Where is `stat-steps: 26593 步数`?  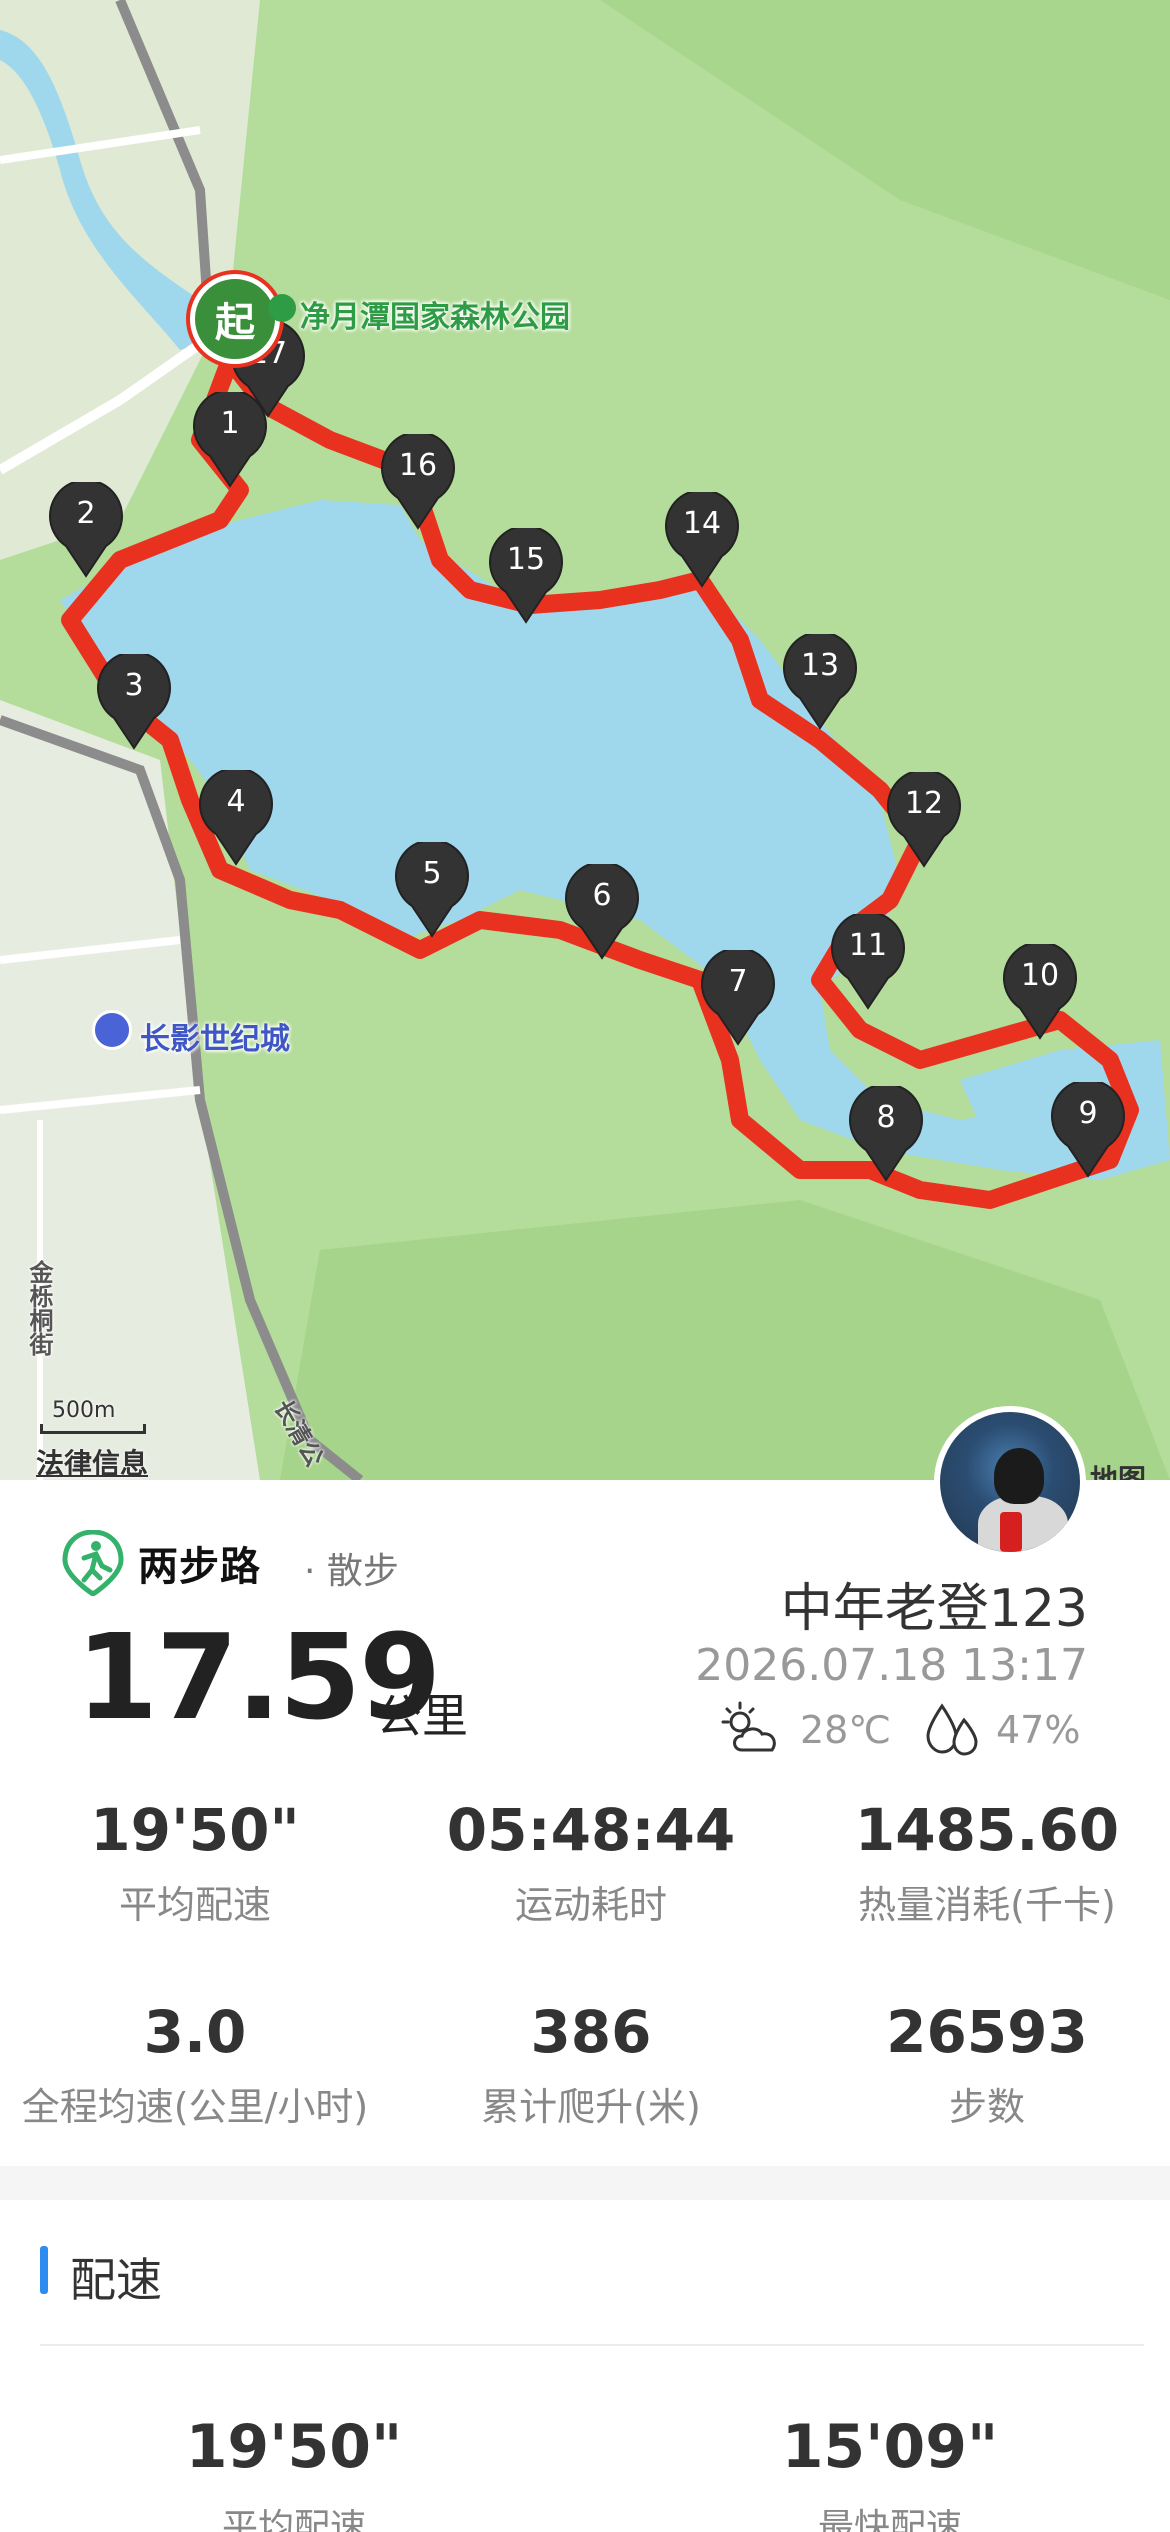 stat-steps: 26593 步数 is located at coordinates (981, 2064).